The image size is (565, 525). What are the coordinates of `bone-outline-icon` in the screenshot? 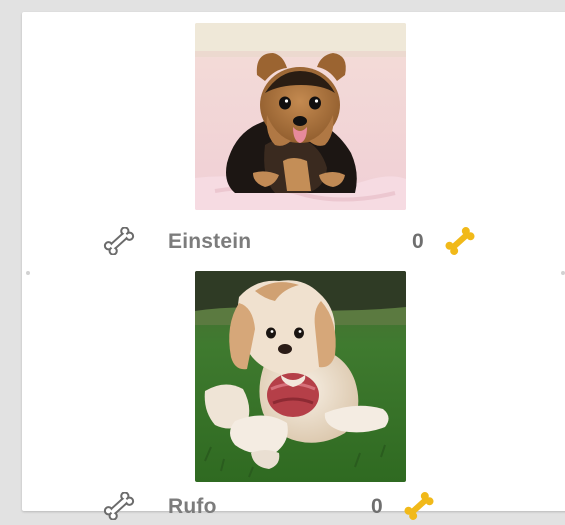 It's located at (119, 241).